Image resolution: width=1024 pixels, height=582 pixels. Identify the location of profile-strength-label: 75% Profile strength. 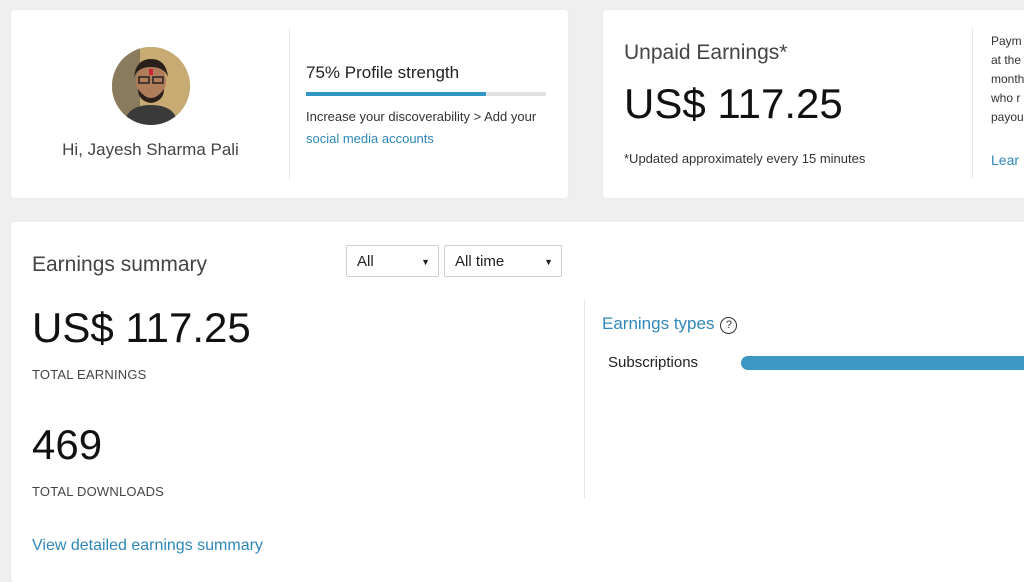
(383, 72).